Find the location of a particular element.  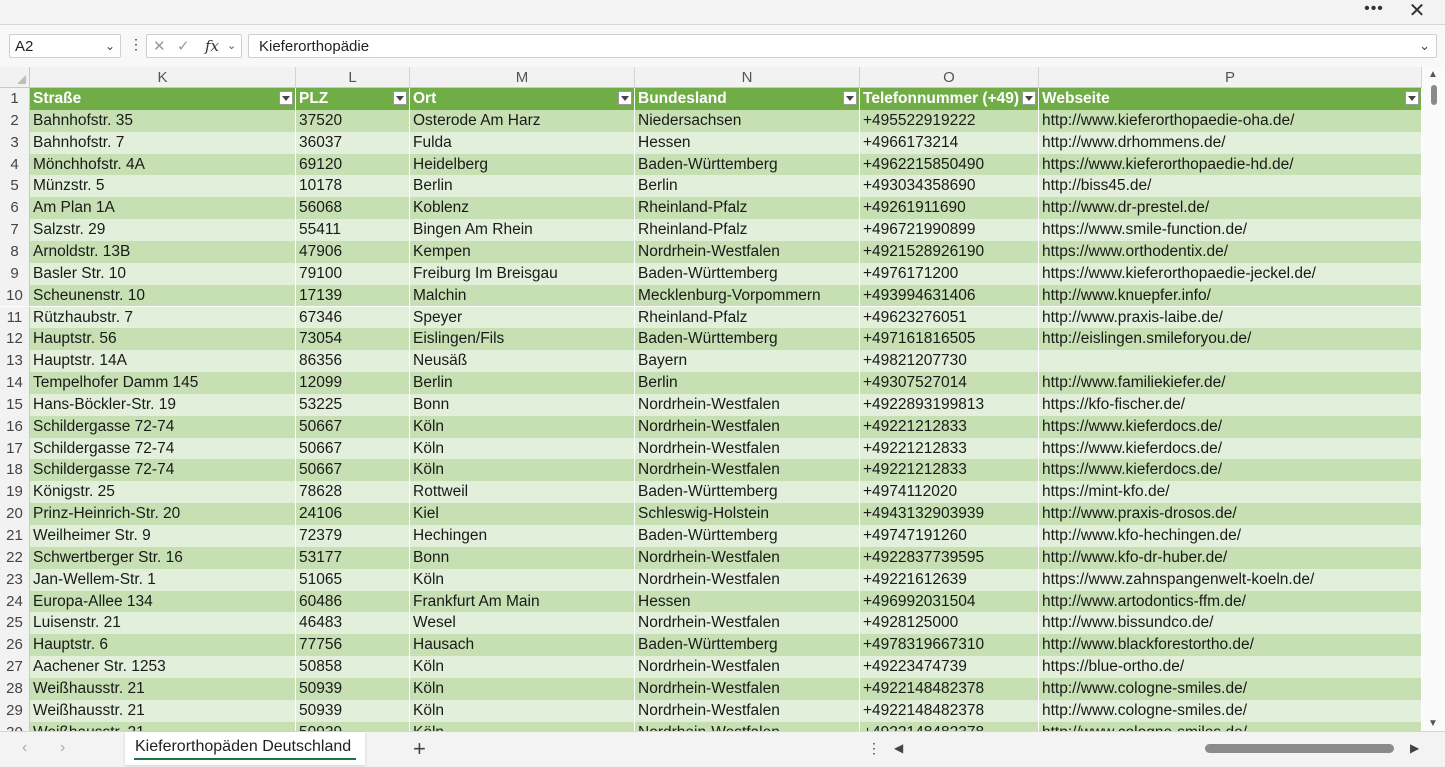

table-cell: 79100 is located at coordinates (353, 273).